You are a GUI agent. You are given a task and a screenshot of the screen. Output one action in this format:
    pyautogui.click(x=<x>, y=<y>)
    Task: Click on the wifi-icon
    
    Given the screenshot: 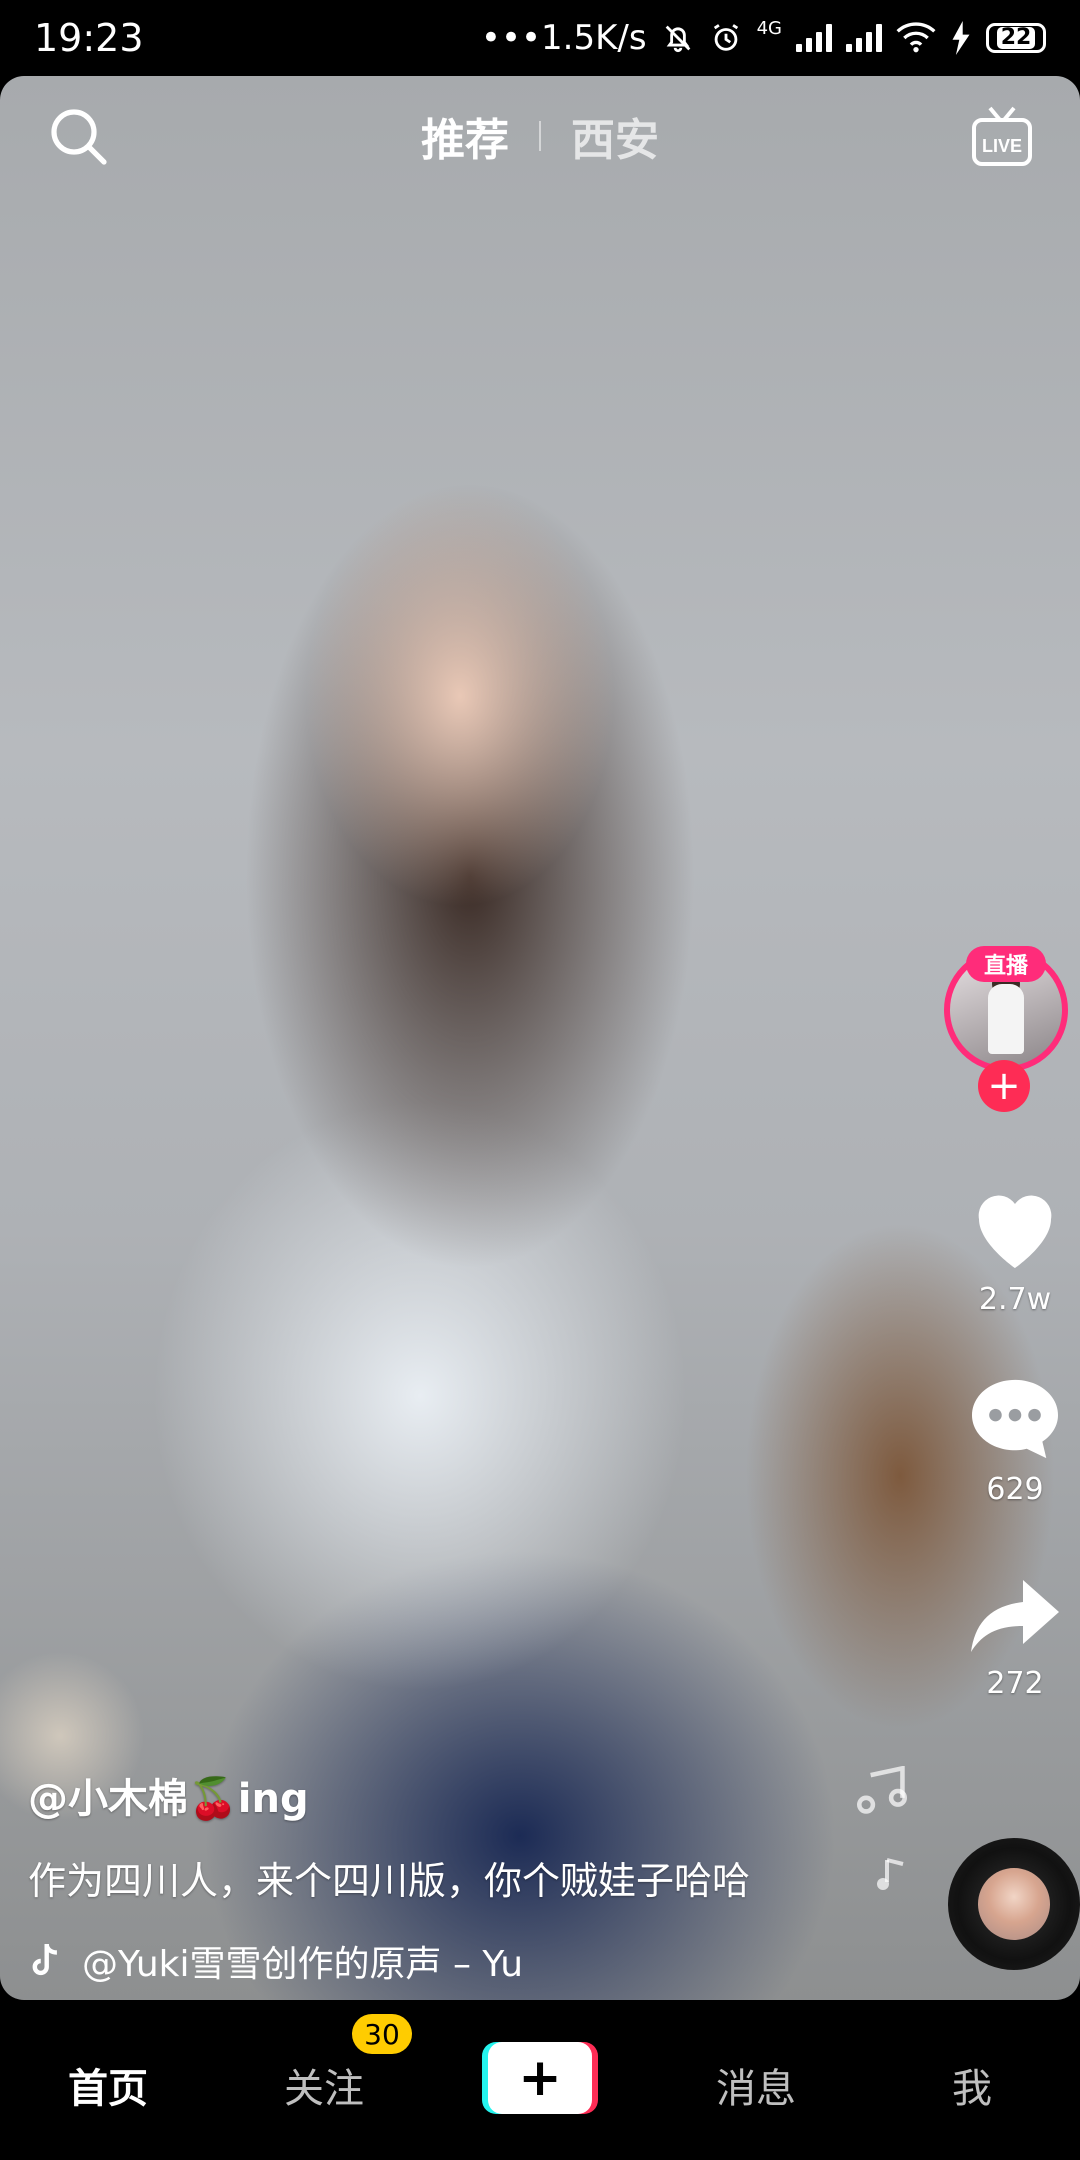 What is the action you would take?
    pyautogui.click(x=916, y=37)
    